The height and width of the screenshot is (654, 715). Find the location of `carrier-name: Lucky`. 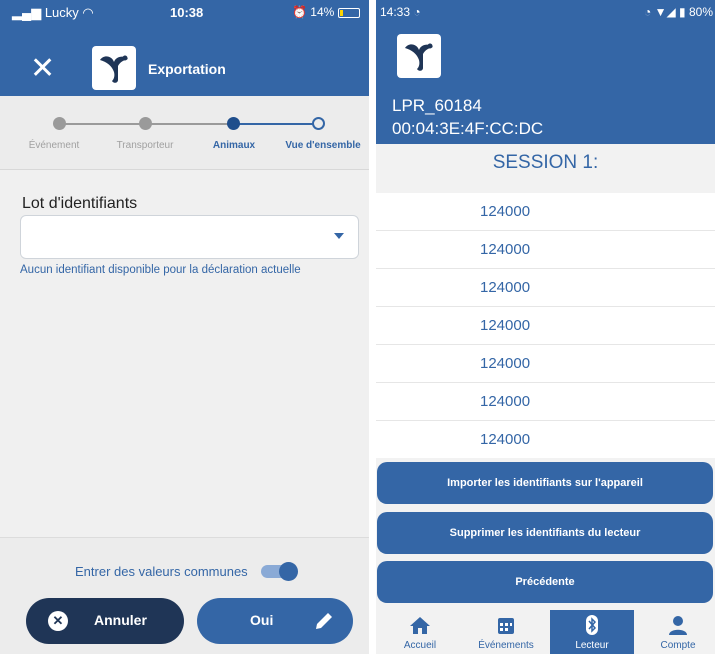

carrier-name: Lucky is located at coordinates (61, 12).